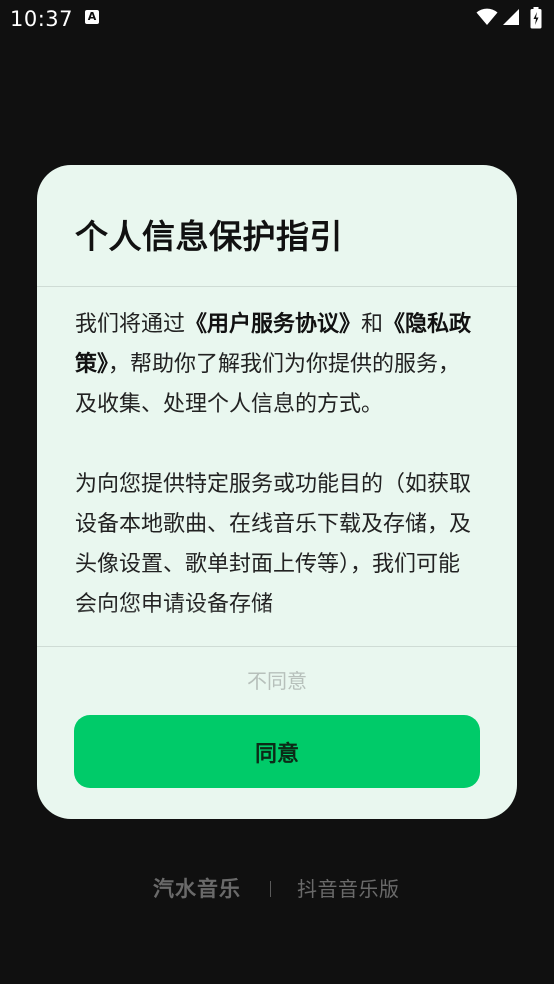  What do you see at coordinates (277, 646) in the screenshot?
I see `divider` at bounding box center [277, 646].